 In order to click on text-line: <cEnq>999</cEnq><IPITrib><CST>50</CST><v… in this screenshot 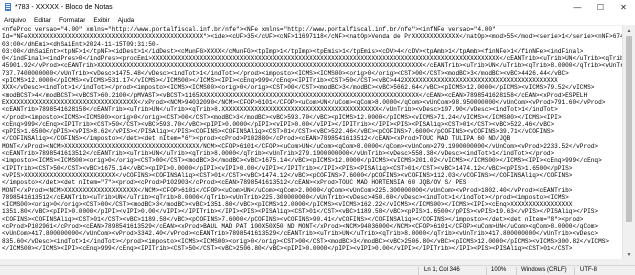, I will do `click(278, 124)`.